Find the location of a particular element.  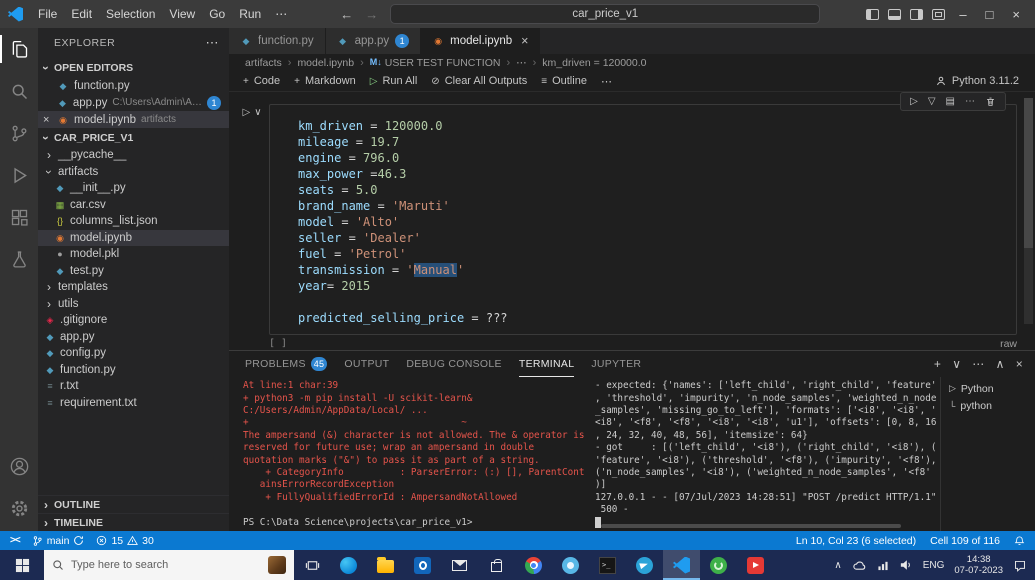

menu-view: View is located at coordinates (182, 14).